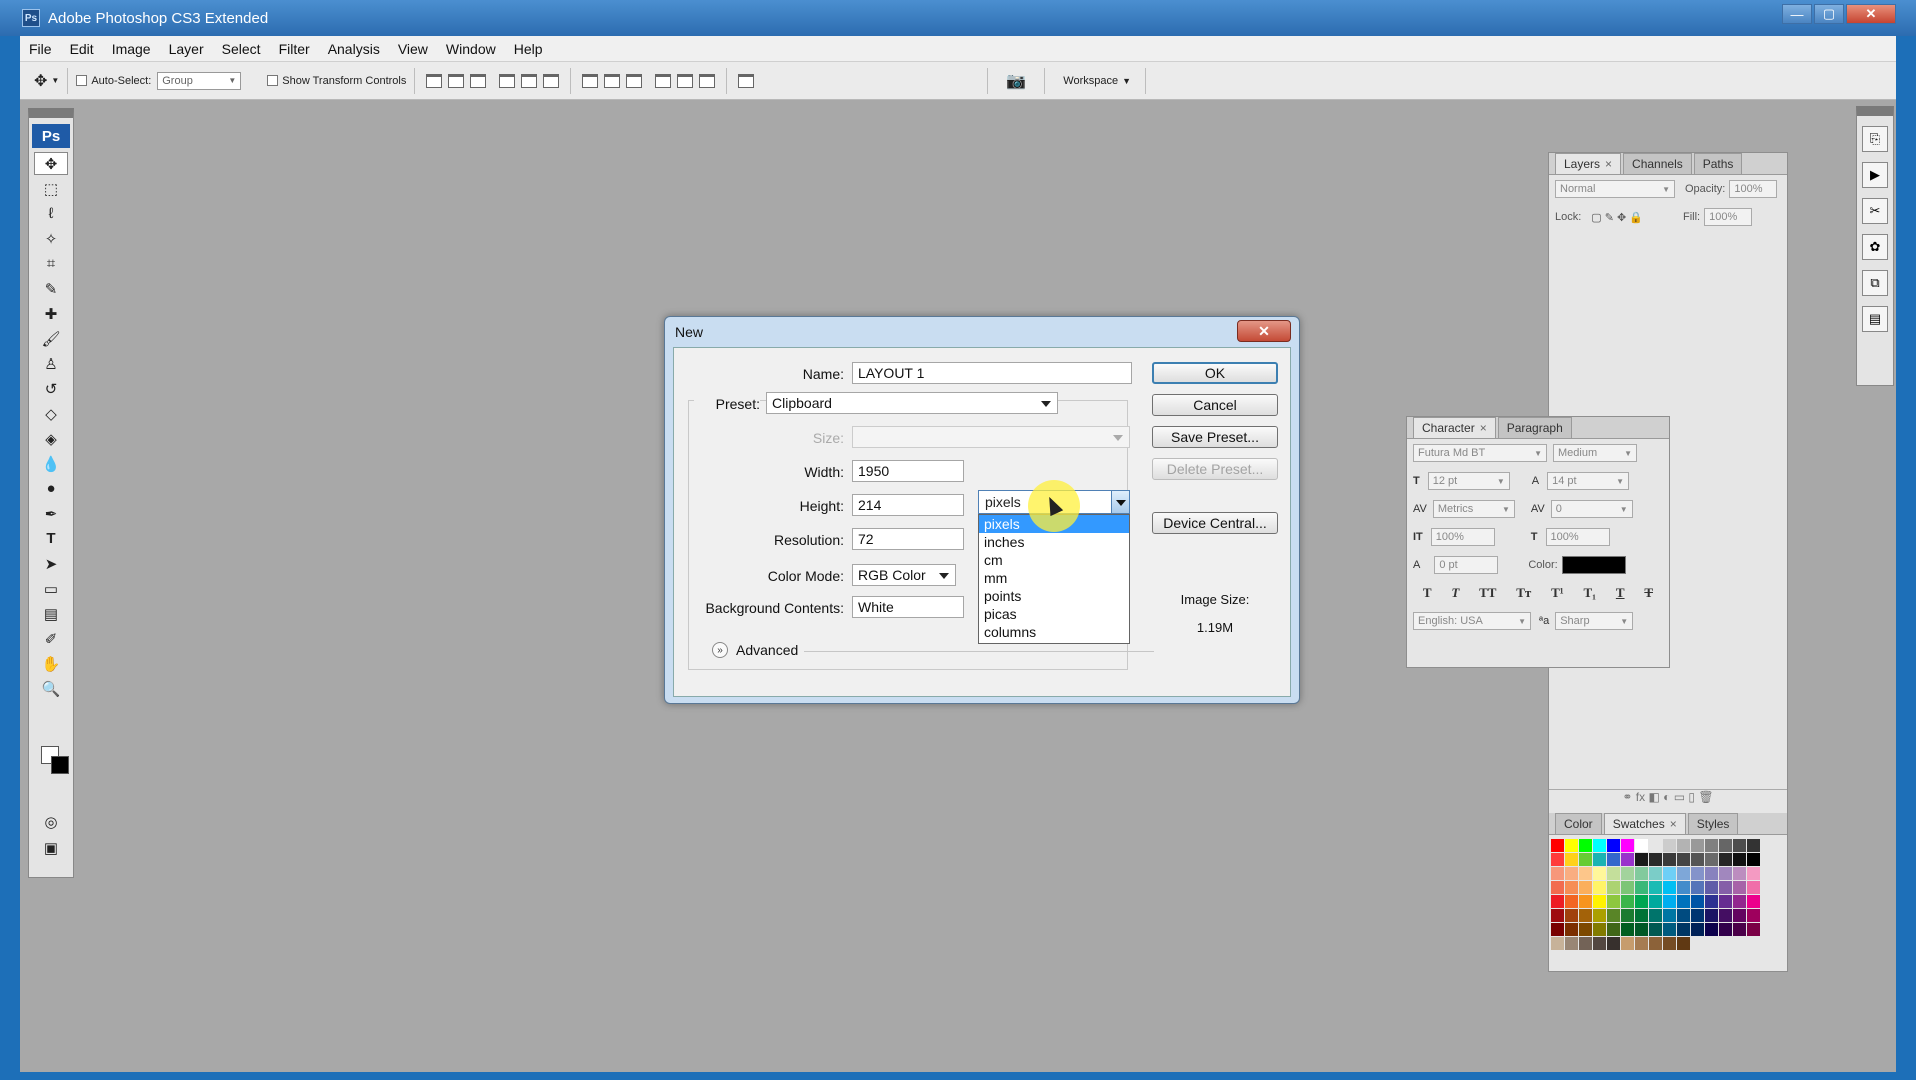  What do you see at coordinates (51, 188) in the screenshot?
I see `marquee-tool-icon: ⬚` at bounding box center [51, 188].